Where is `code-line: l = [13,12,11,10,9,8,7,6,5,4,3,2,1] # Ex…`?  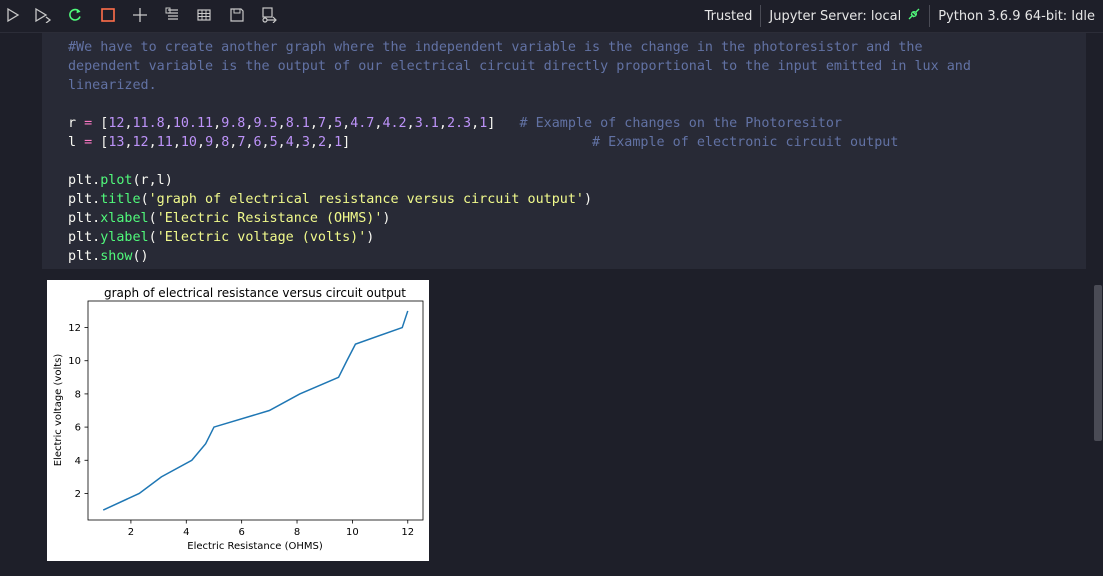
code-line: l = [13,12,11,10,9,8,7,6,5,4,3,2,1] # Ex… is located at coordinates (483, 142).